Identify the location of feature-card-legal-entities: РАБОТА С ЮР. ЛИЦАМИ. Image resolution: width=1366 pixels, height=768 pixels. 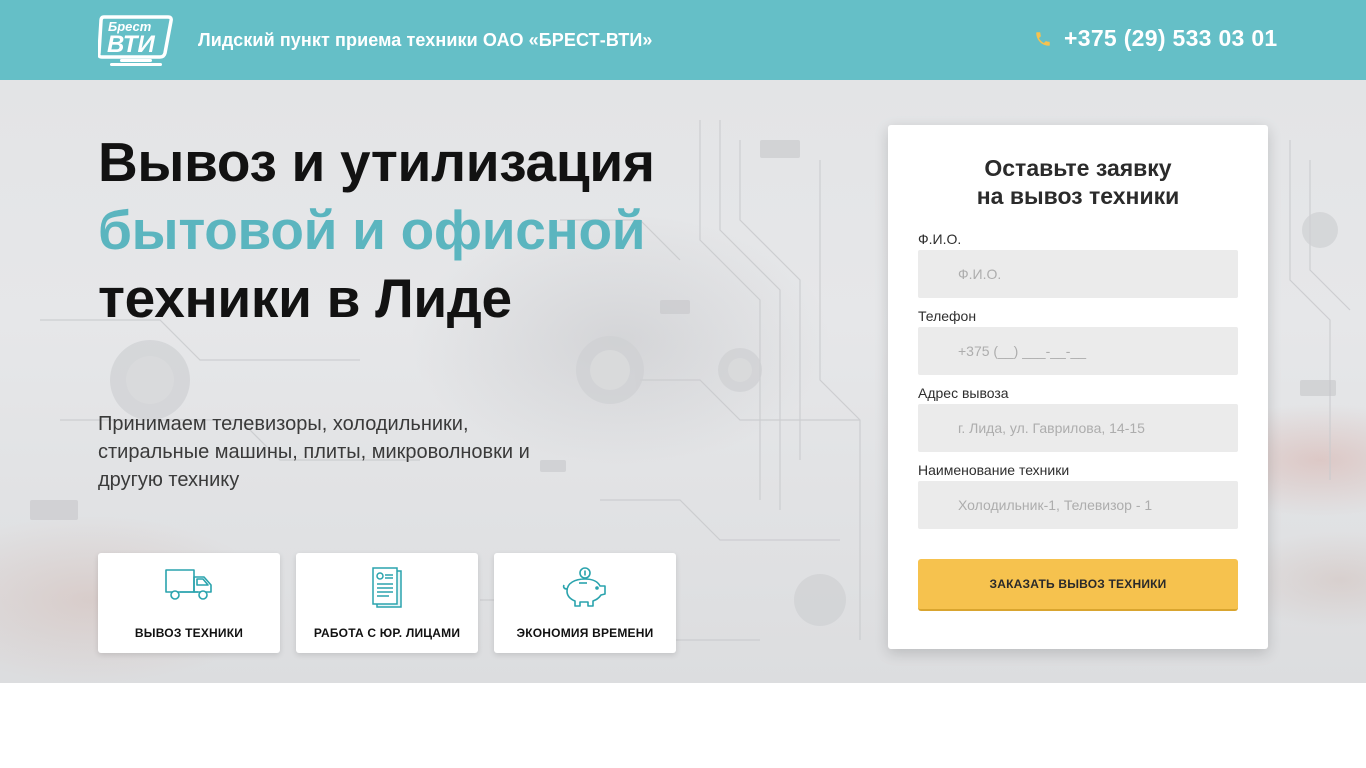
(387, 603).